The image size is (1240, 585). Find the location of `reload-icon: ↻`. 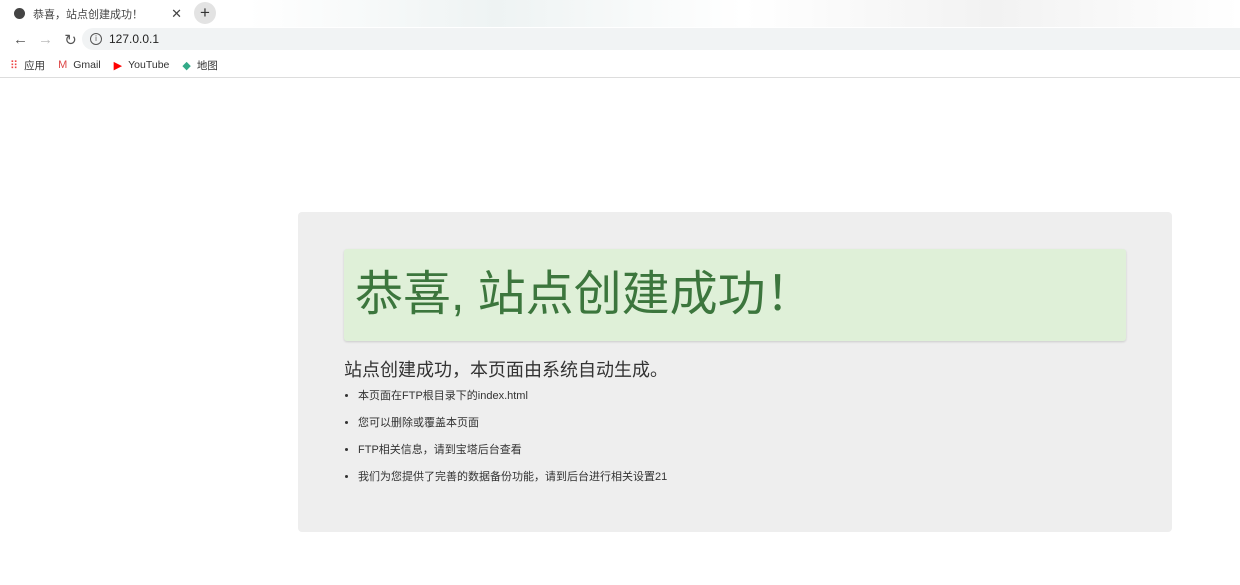

reload-icon: ↻ is located at coordinates (70, 40).